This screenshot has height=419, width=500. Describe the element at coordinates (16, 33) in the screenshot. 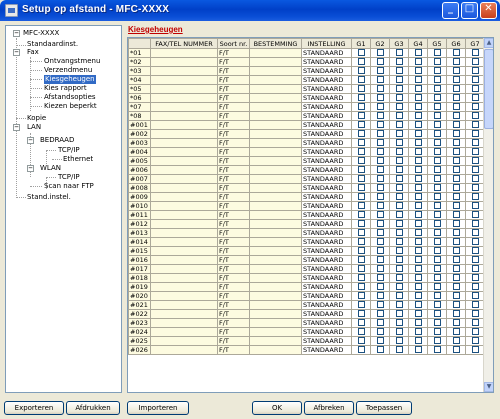

I see `collapse-root-icon: −` at that location.